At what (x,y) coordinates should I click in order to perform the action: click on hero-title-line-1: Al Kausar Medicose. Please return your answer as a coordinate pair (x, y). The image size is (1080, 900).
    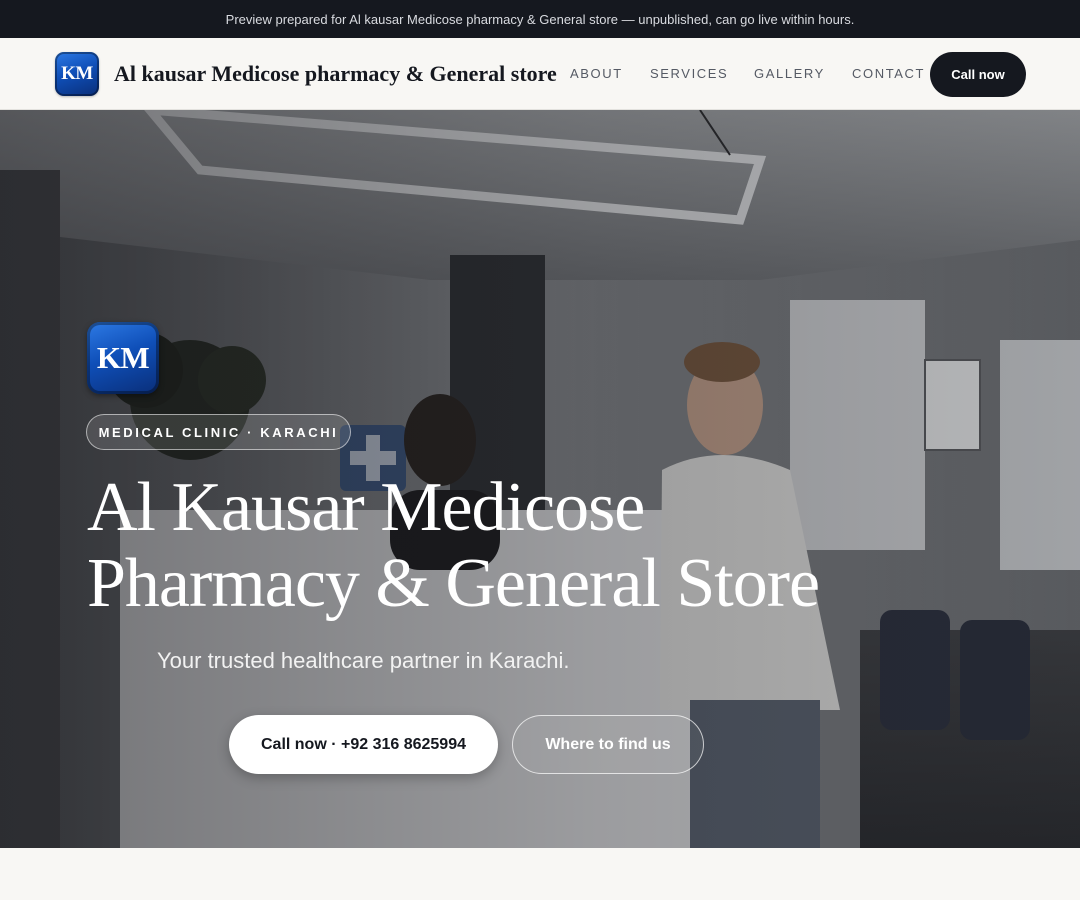
    Looking at the image, I should click on (366, 507).